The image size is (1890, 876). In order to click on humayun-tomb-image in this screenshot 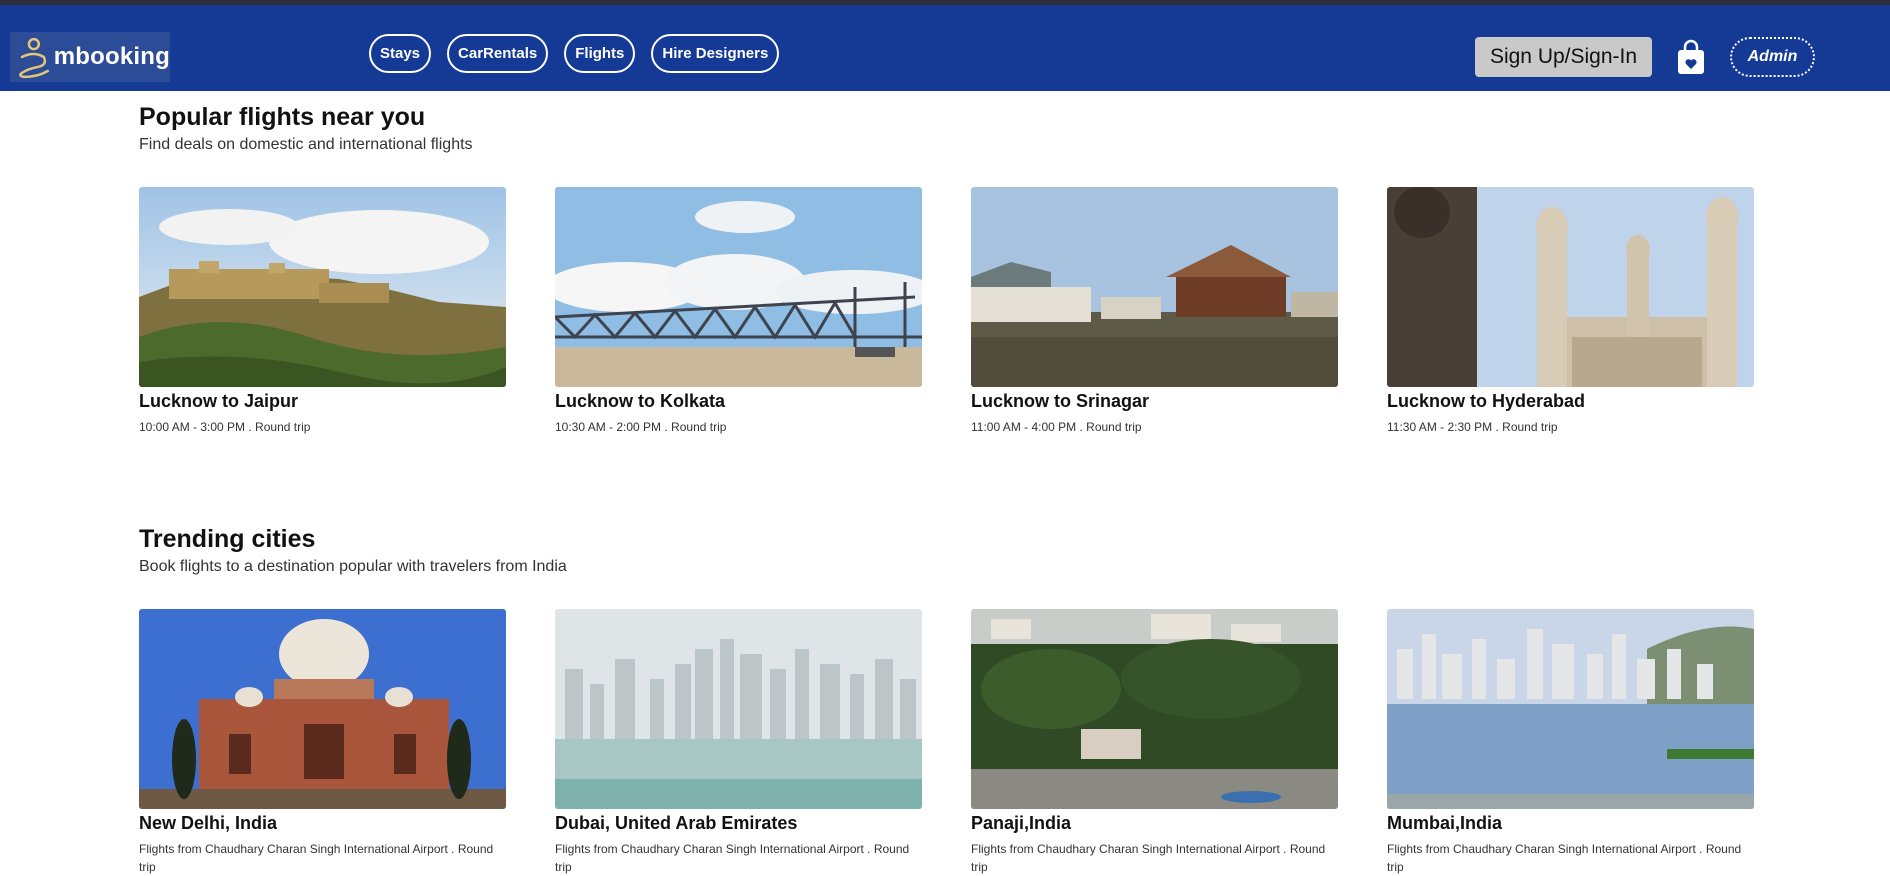, I will do `click(322, 709)`.